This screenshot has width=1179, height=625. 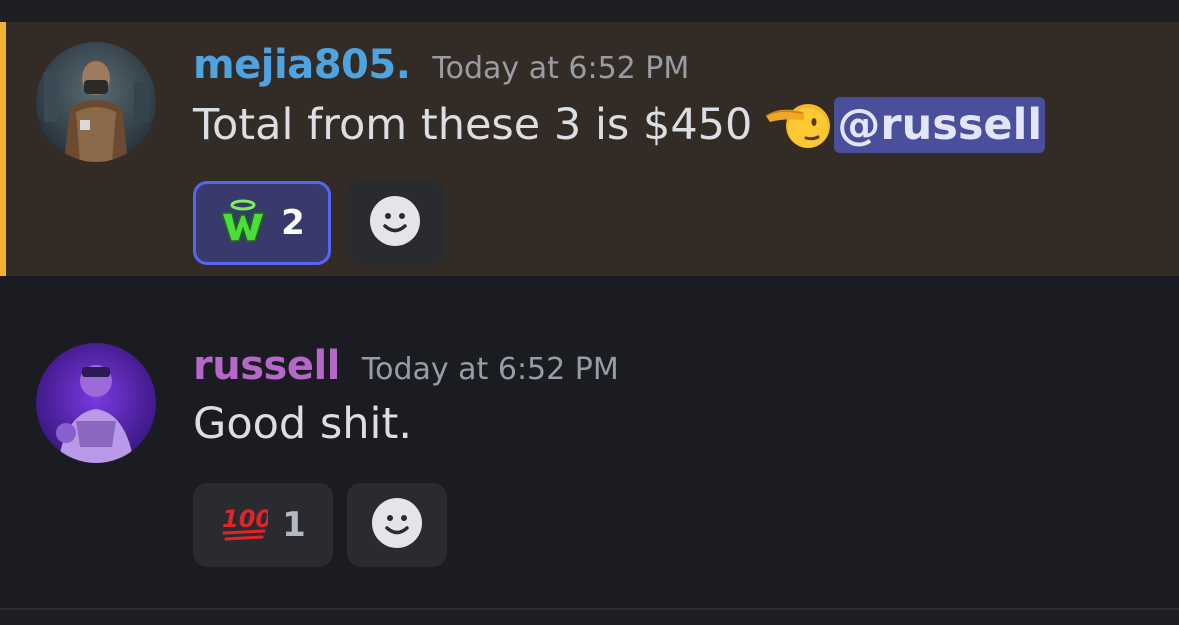 I want to click on reaction-hundred-points: 100 1, so click(x=263, y=525).